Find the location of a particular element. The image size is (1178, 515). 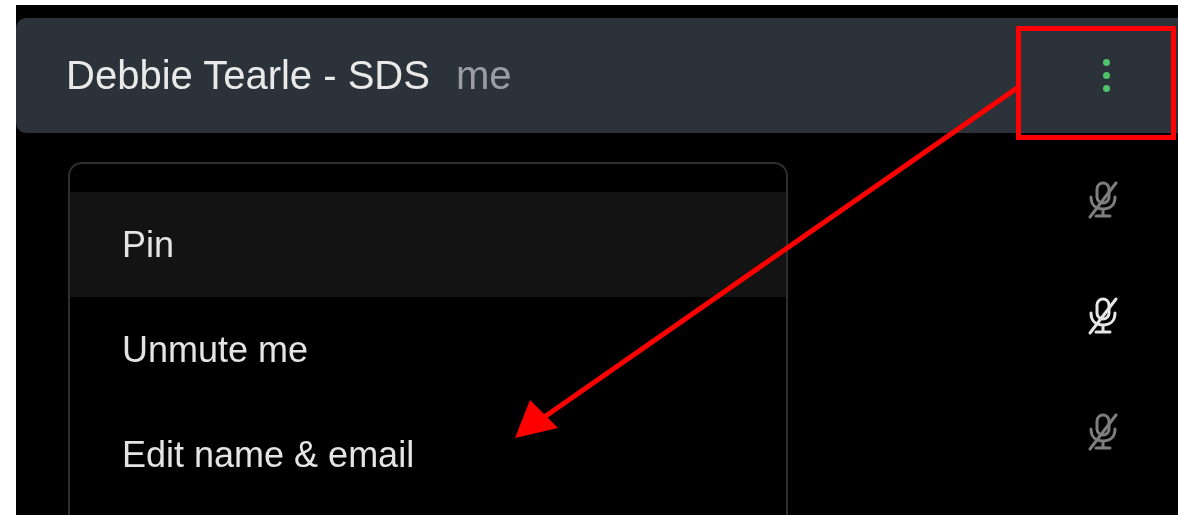

participant-name: Debbie Tearle - SDS is located at coordinates (248, 75).